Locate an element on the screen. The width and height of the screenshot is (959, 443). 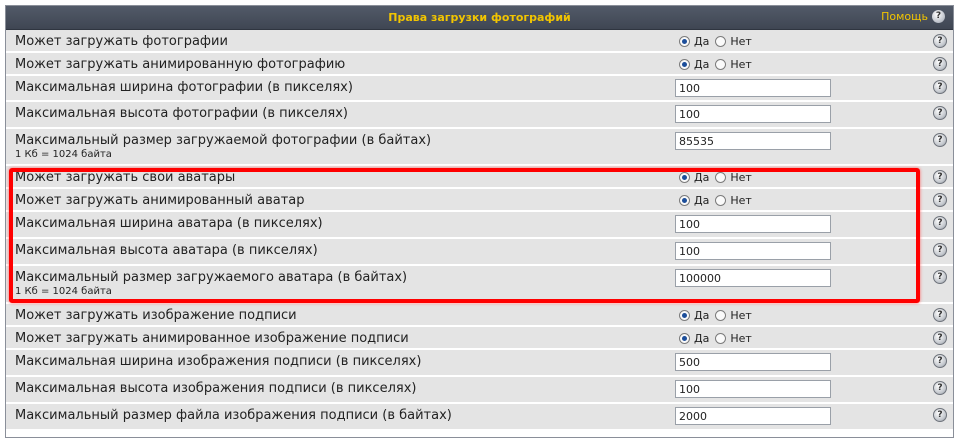
setting-label: Может загружать анимированный аватар is located at coordinates (160, 200).